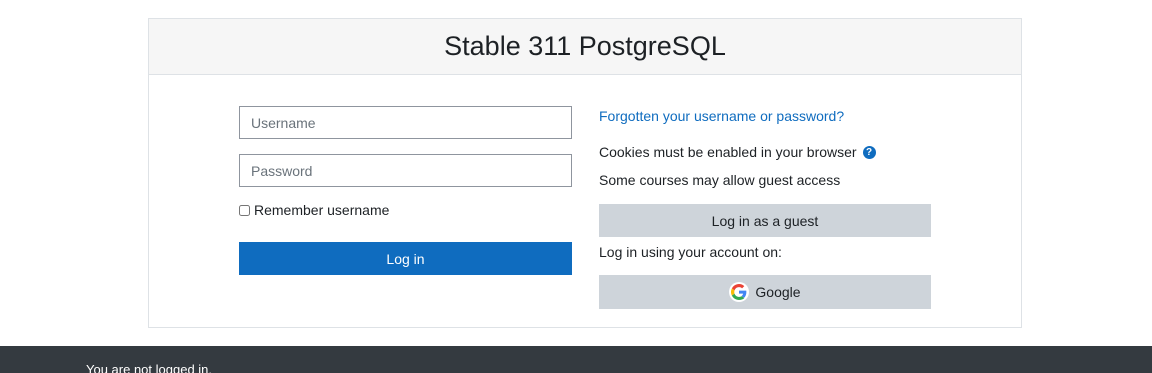 Image resolution: width=1152 pixels, height=373 pixels. I want to click on login-status-text: You are not logged in., so click(149, 367).